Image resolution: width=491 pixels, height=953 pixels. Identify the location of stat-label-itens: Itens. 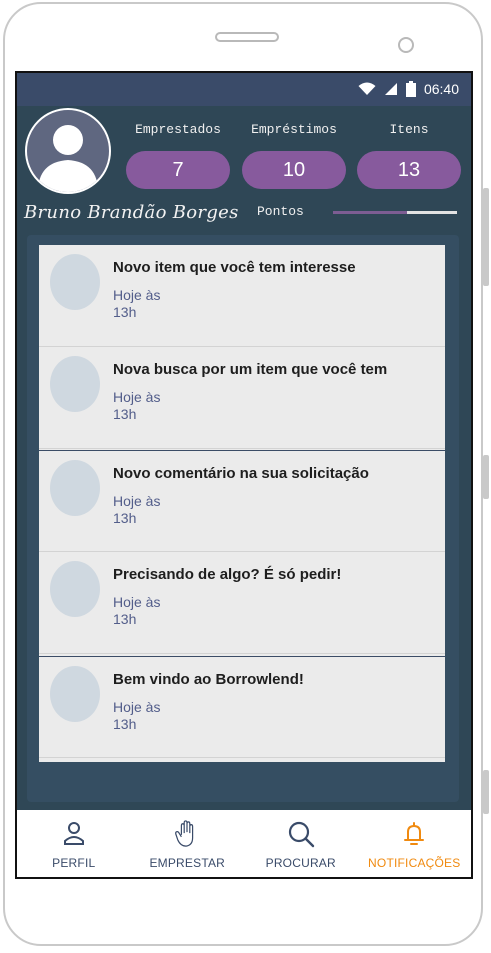
(409, 129).